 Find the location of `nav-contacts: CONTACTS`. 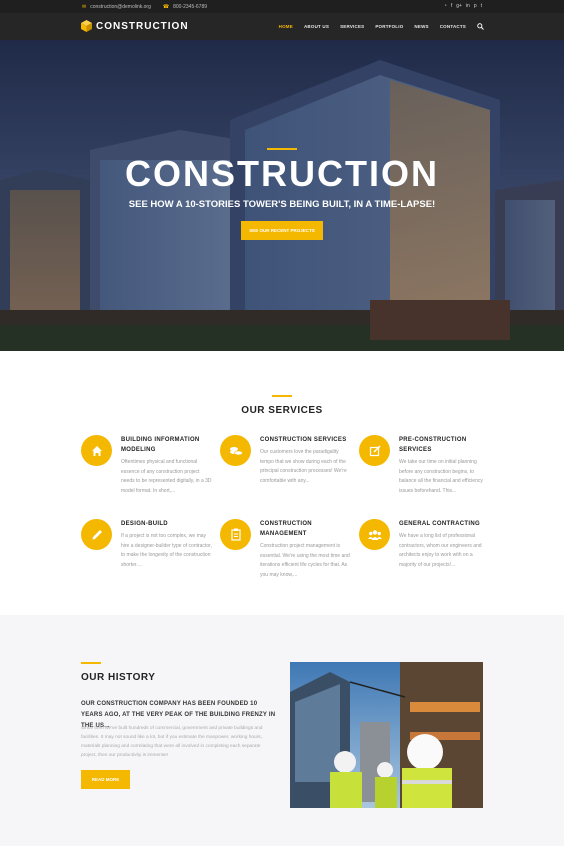

nav-contacts: CONTACTS is located at coordinates (453, 27).